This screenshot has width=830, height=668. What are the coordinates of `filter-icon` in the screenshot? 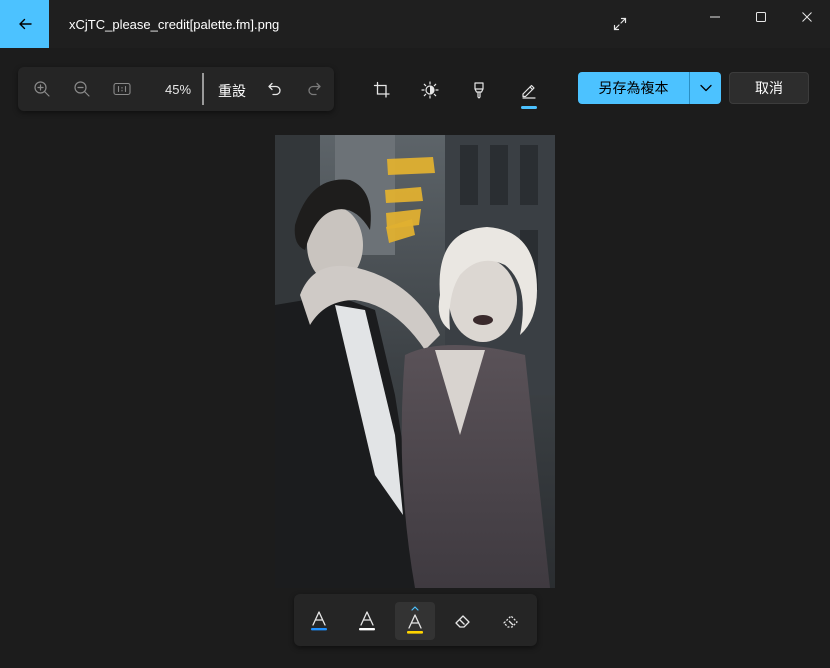 It's located at (479, 90).